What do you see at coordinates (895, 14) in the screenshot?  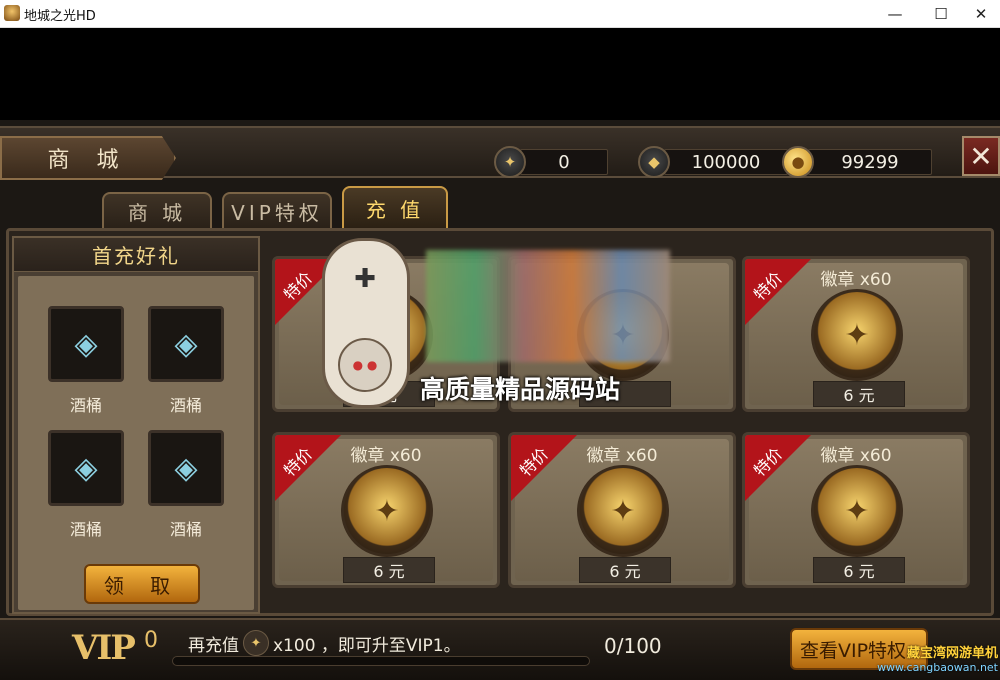 I see `minimize-button: —` at bounding box center [895, 14].